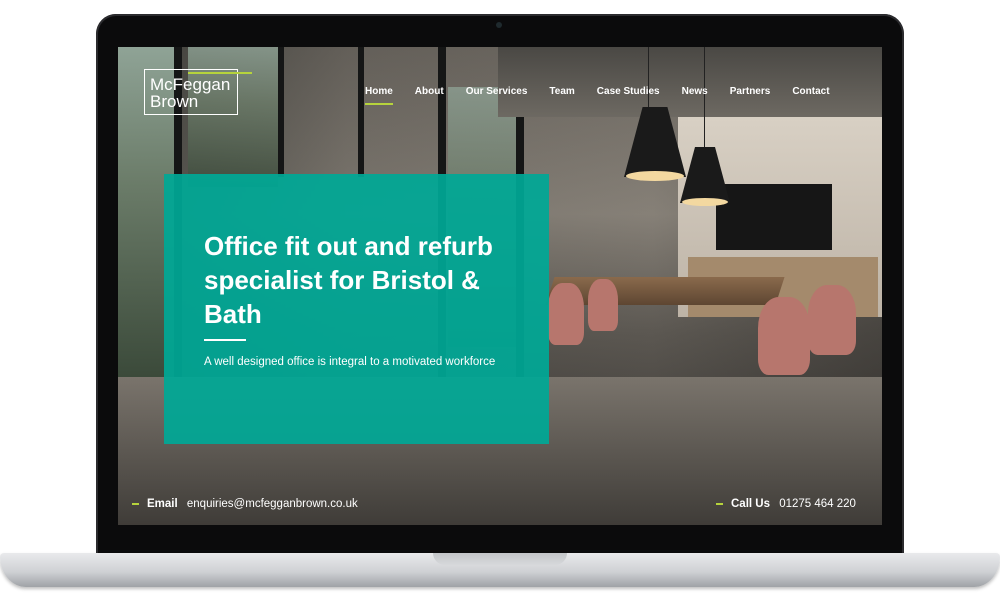  What do you see at coordinates (695, 91) in the screenshot?
I see `nav-item-news: News` at bounding box center [695, 91].